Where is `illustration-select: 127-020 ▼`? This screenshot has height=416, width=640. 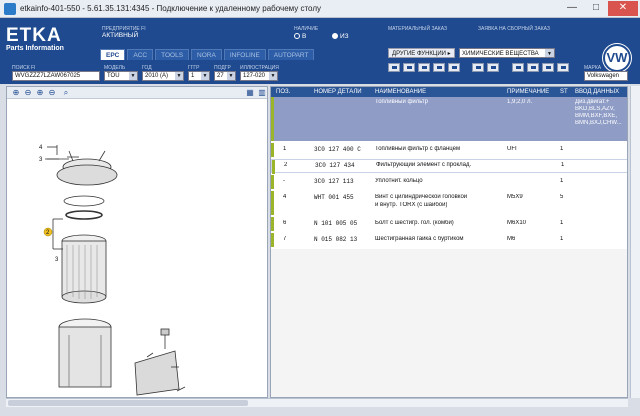
illustration-select: 127-020 ▼ is located at coordinates (259, 76).